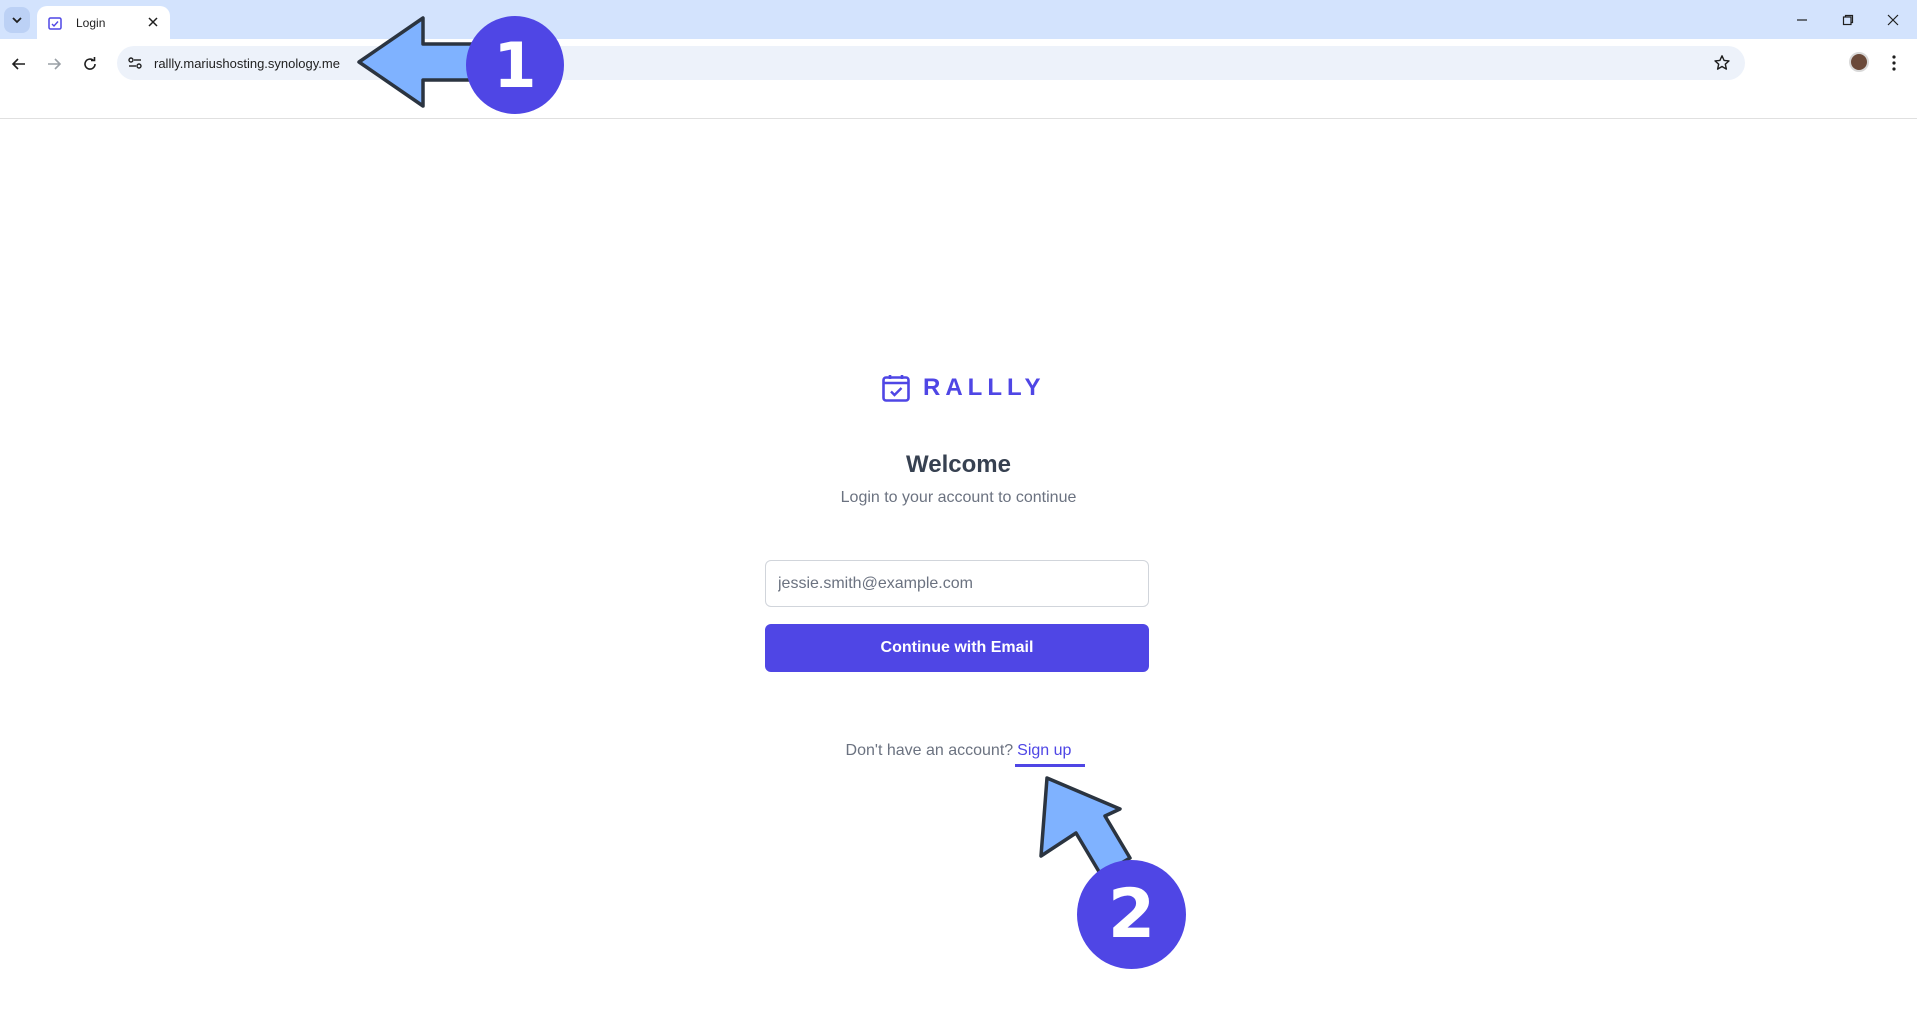  I want to click on site-info-icon, so click(135, 63).